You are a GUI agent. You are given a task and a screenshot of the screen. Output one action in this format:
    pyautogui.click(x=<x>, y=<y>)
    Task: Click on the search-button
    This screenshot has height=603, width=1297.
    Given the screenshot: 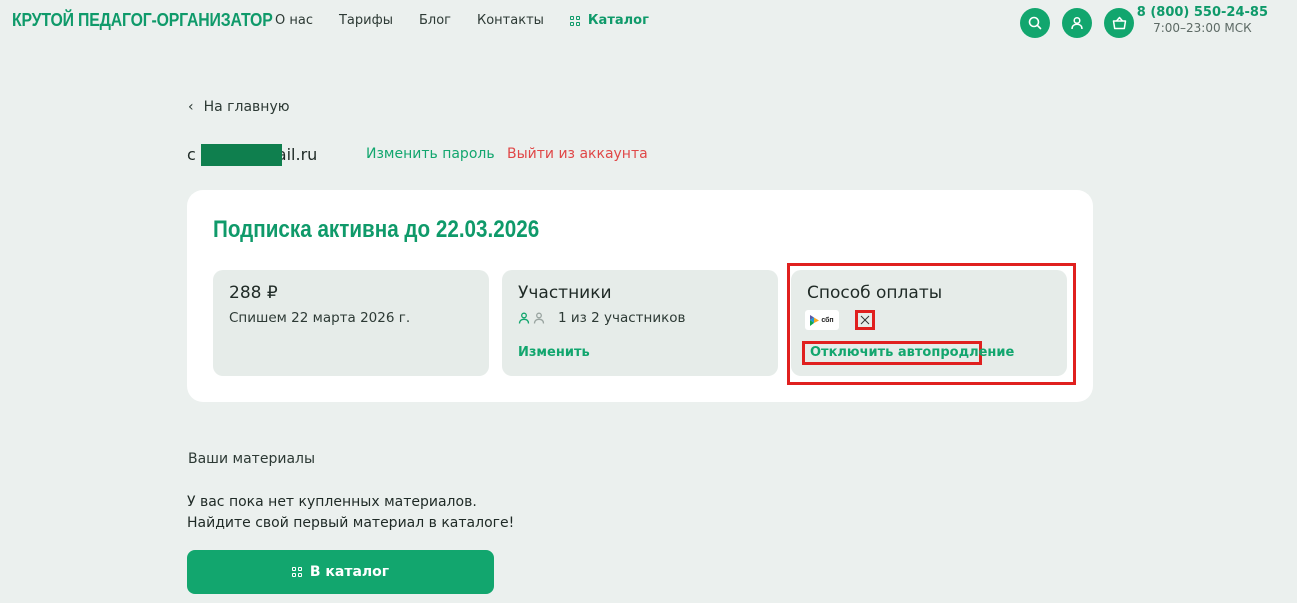 What is the action you would take?
    pyautogui.click(x=1035, y=23)
    